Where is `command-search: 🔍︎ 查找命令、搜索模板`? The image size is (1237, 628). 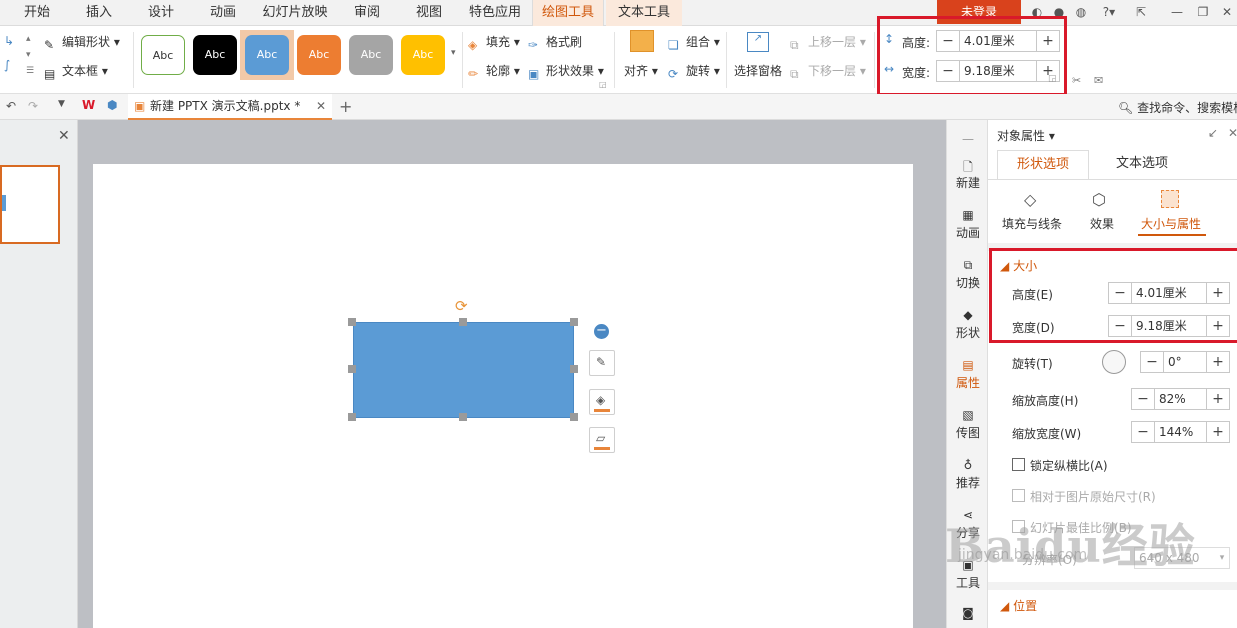
command-search: 🔍︎ 查找命令、搜索模板 is located at coordinates (1177, 107).